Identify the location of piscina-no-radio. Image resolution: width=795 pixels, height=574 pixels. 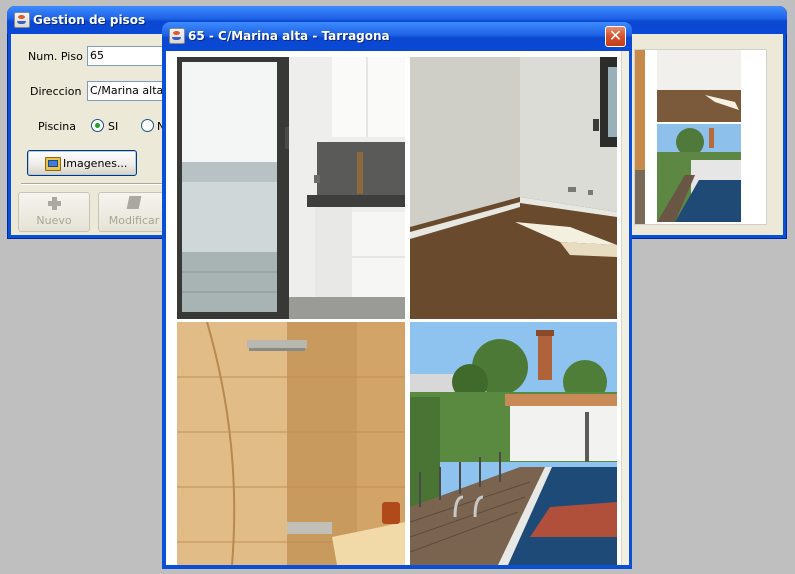
(147, 125).